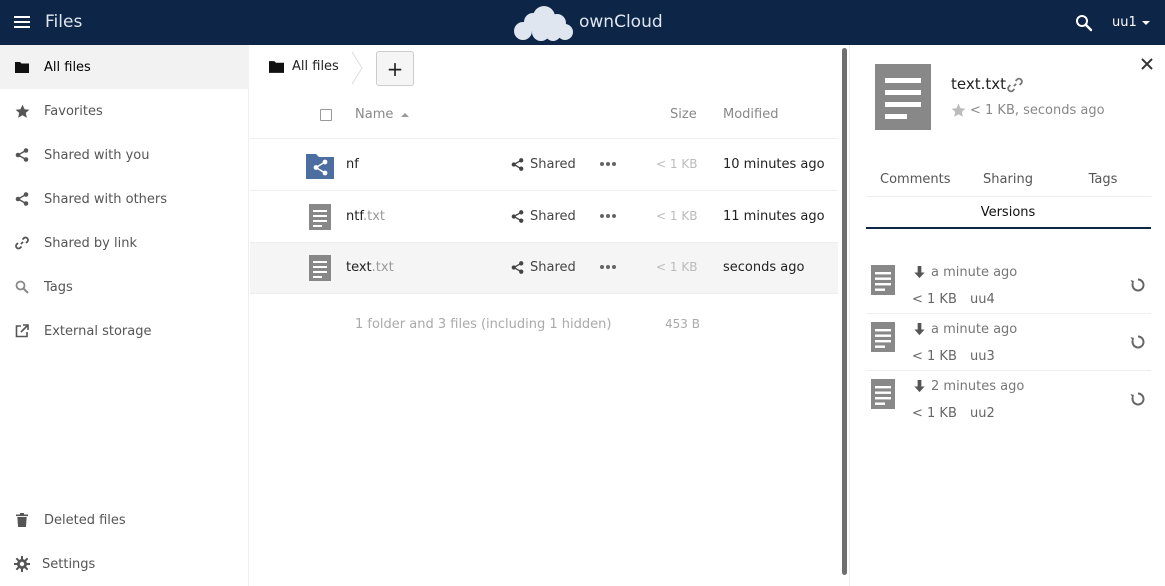 The height and width of the screenshot is (586, 1165). I want to click on close-icon, so click(1147, 64).